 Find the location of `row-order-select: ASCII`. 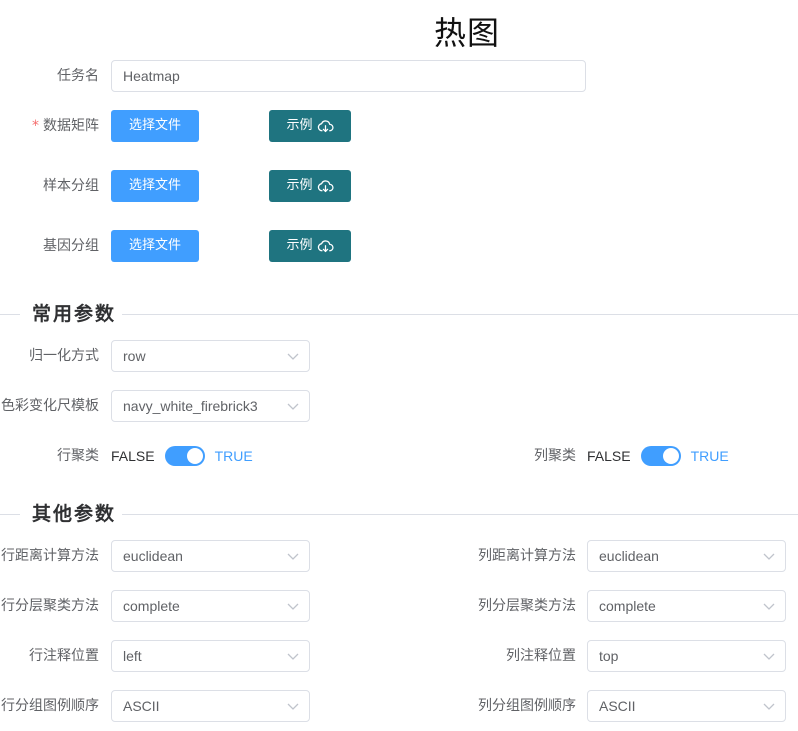

row-order-select: ASCII is located at coordinates (210, 706).